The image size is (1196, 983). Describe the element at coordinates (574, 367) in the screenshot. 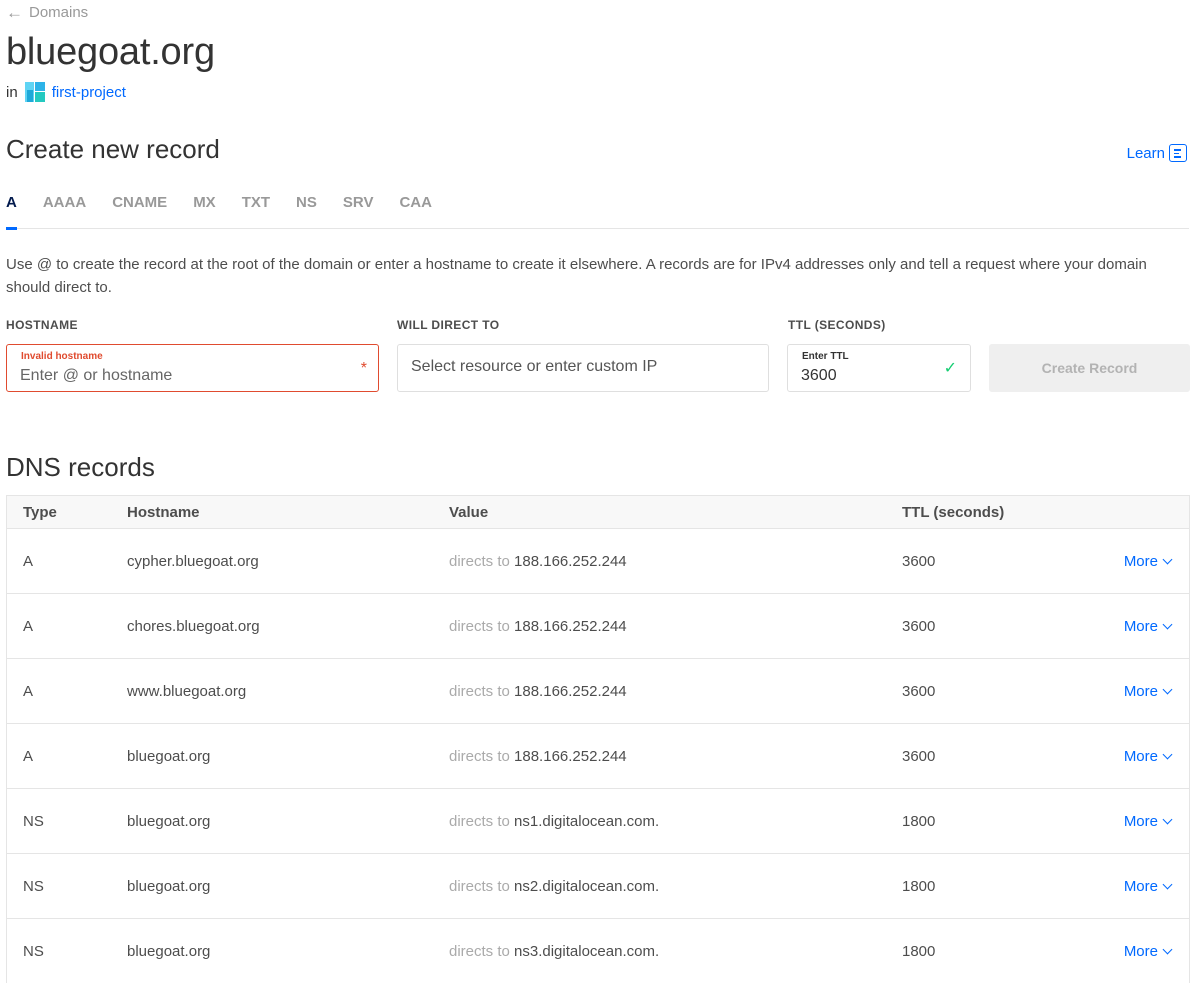

I see `will-direct-to-input` at that location.